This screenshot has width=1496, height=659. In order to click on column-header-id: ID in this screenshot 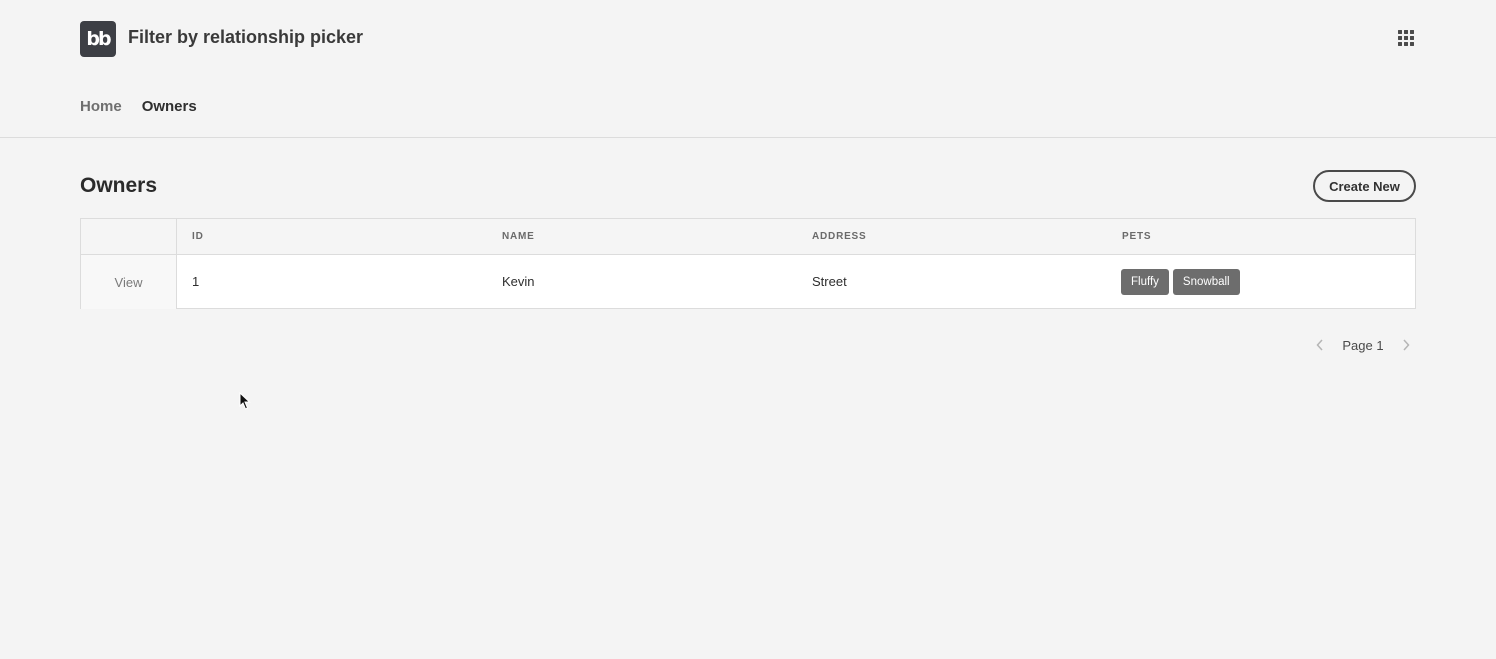, I will do `click(198, 236)`.